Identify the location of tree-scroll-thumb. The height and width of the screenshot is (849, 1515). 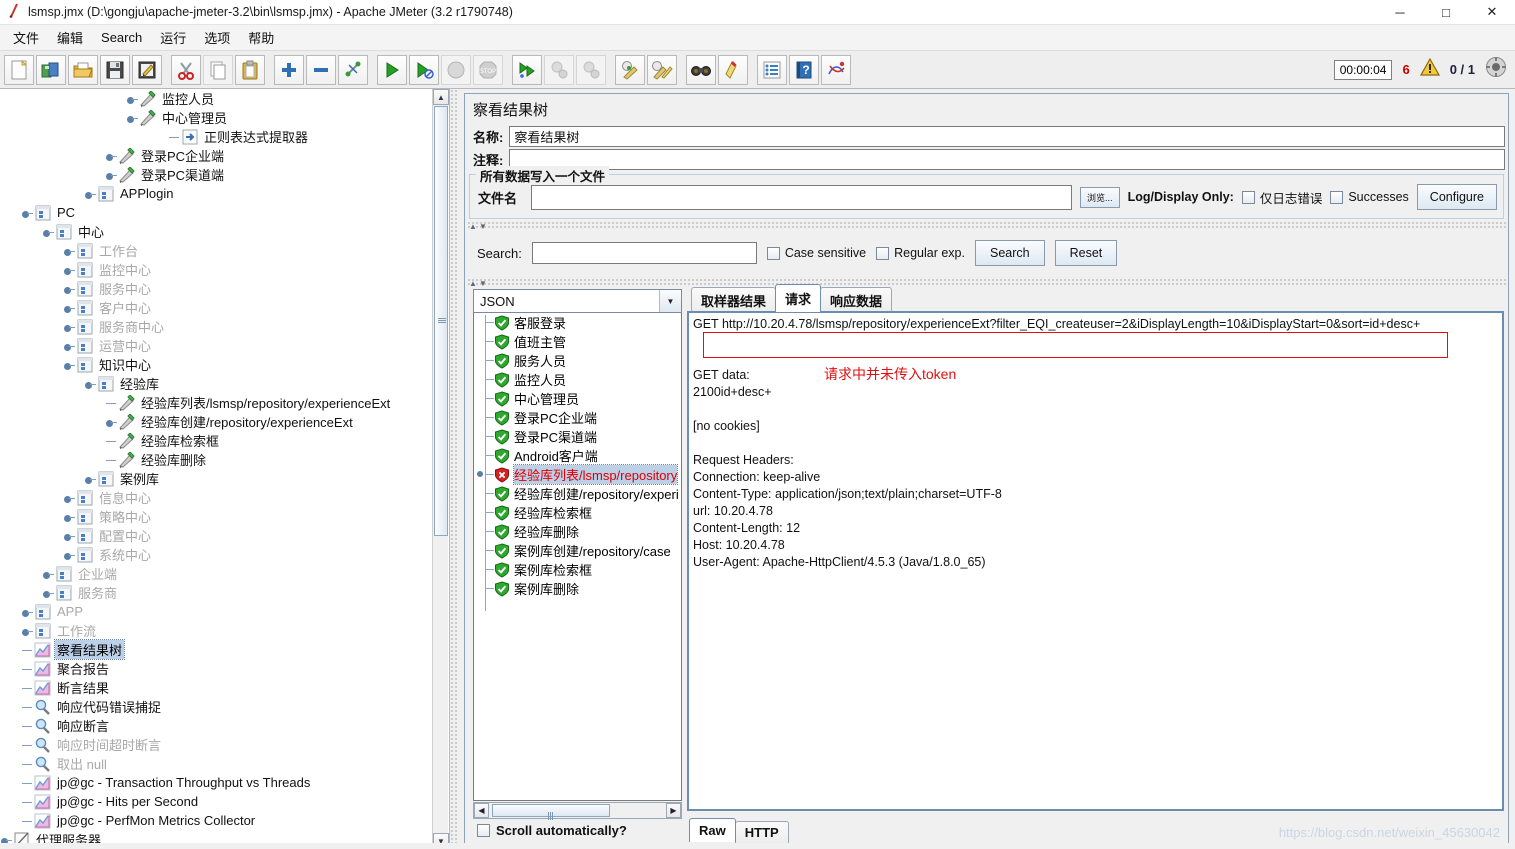
(441, 321).